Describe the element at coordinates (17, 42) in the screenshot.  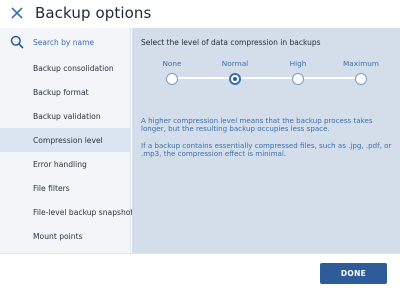
I see `search-icon` at that location.